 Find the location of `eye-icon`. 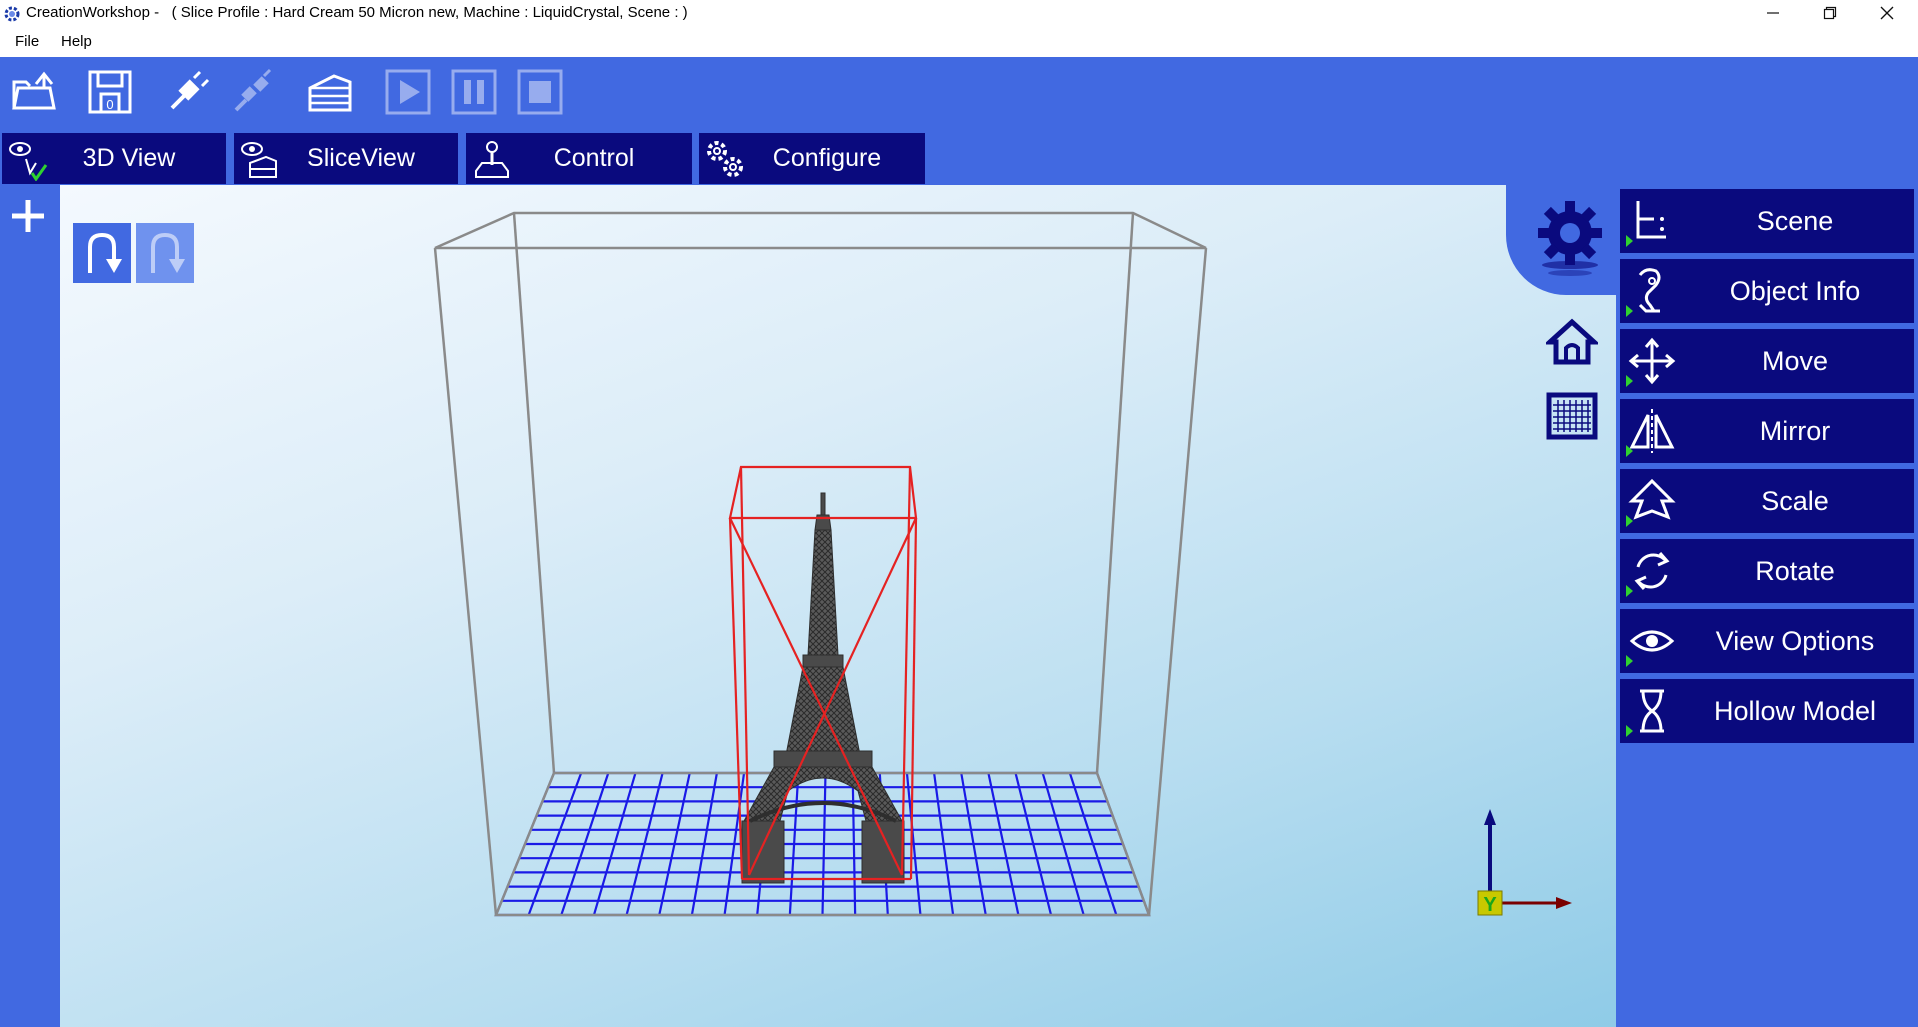

eye-icon is located at coordinates (1652, 641).